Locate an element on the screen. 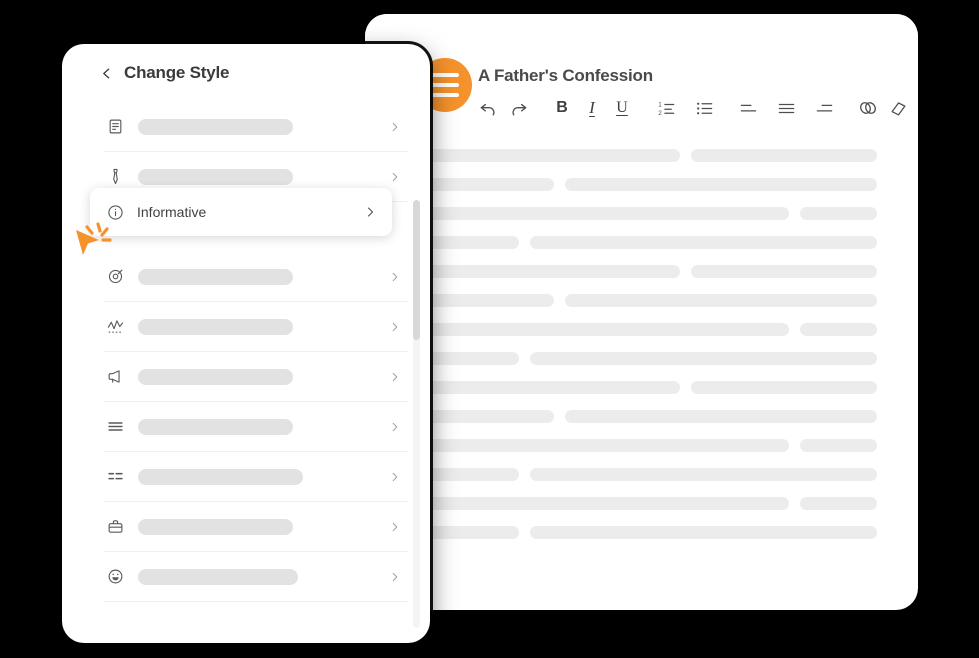 This screenshot has height=658, width=979. formatting-toolbar: B I U 1 2 is located at coordinates (693, 108).